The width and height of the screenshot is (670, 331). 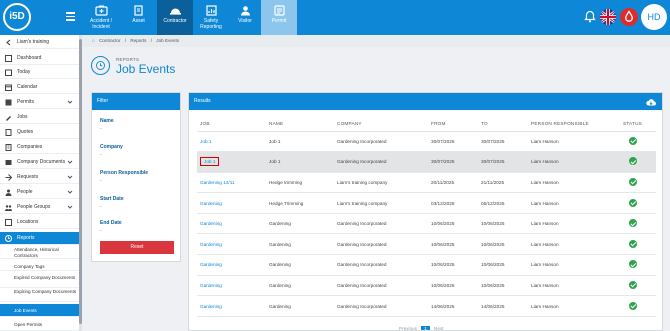 I want to click on filter-start-date-value: -, so click(x=101, y=207).